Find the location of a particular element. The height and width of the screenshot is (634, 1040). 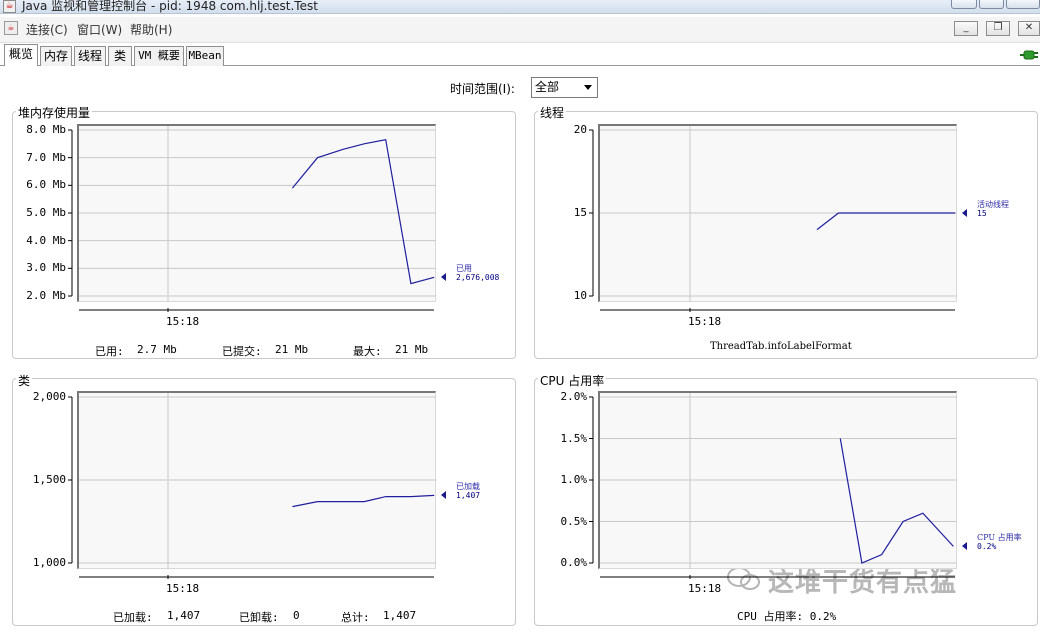

heap-memory-title: 堆内存使用量 is located at coordinates (54, 112).